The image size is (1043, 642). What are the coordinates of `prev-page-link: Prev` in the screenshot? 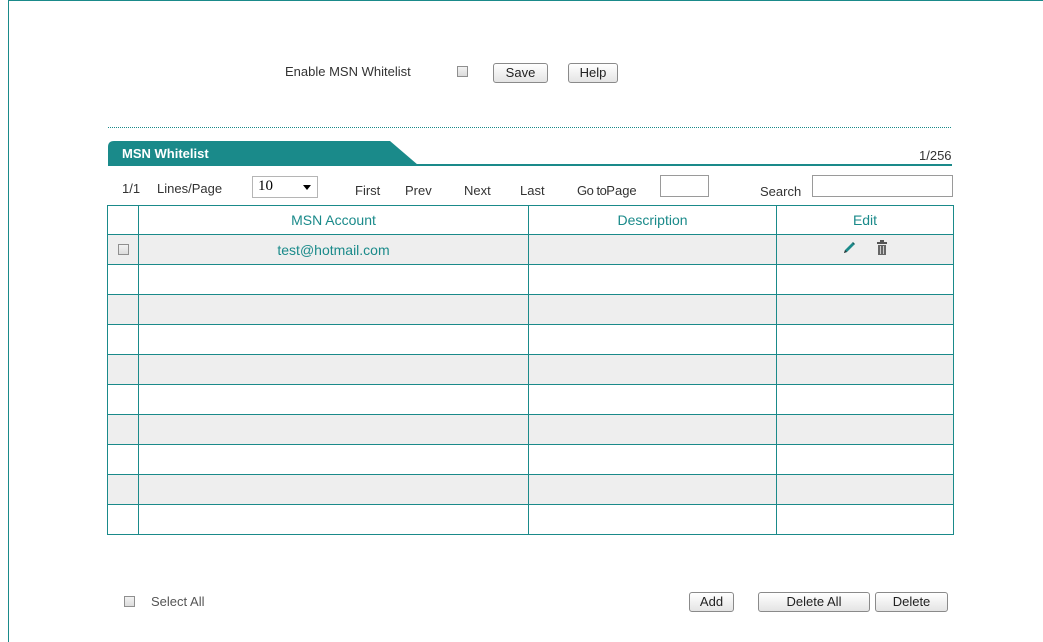 It's located at (418, 190).